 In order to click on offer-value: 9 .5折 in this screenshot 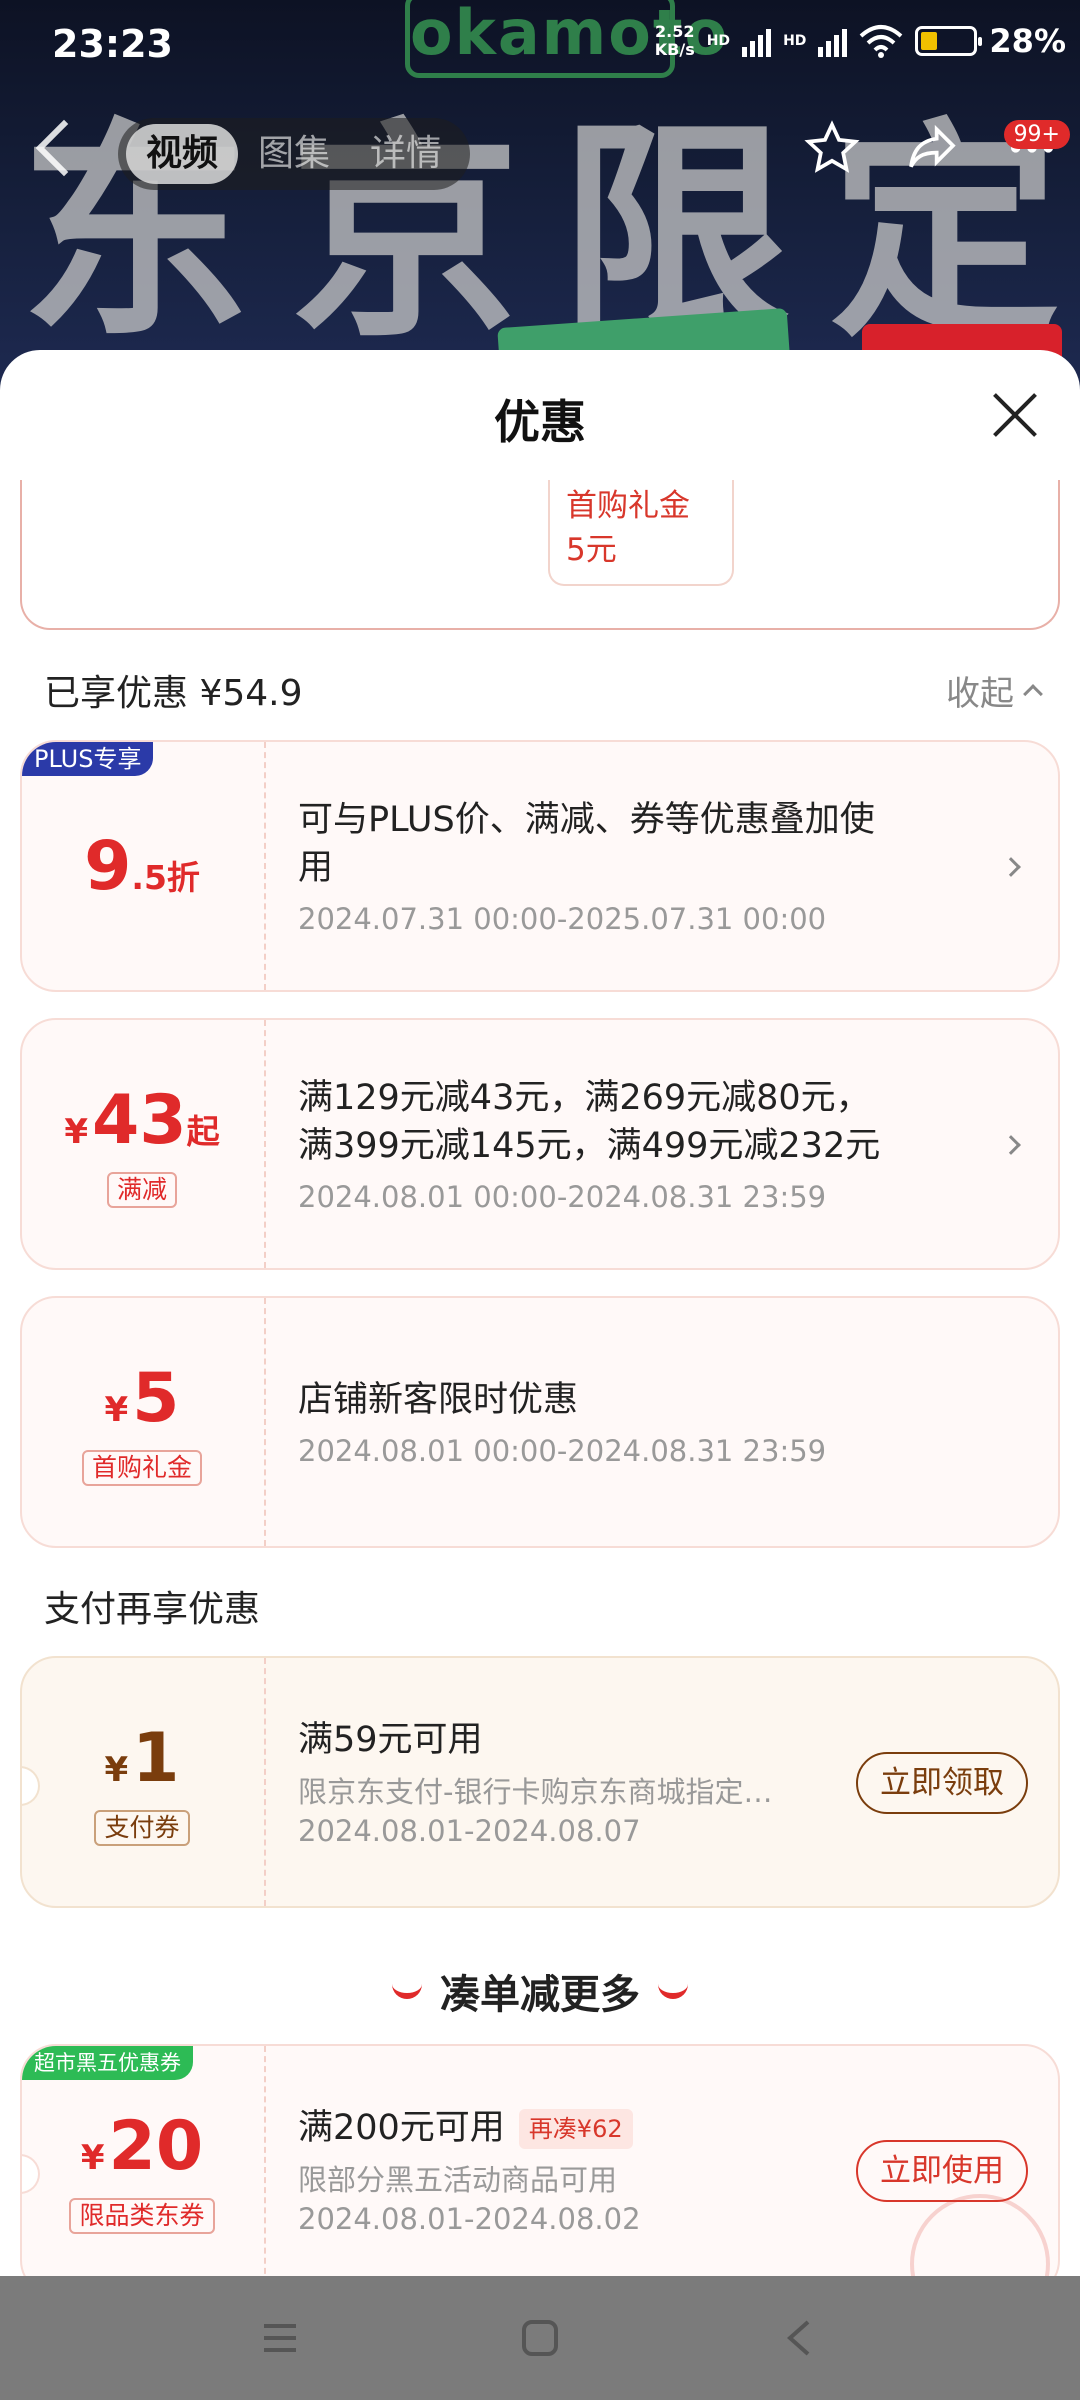, I will do `click(142, 866)`.